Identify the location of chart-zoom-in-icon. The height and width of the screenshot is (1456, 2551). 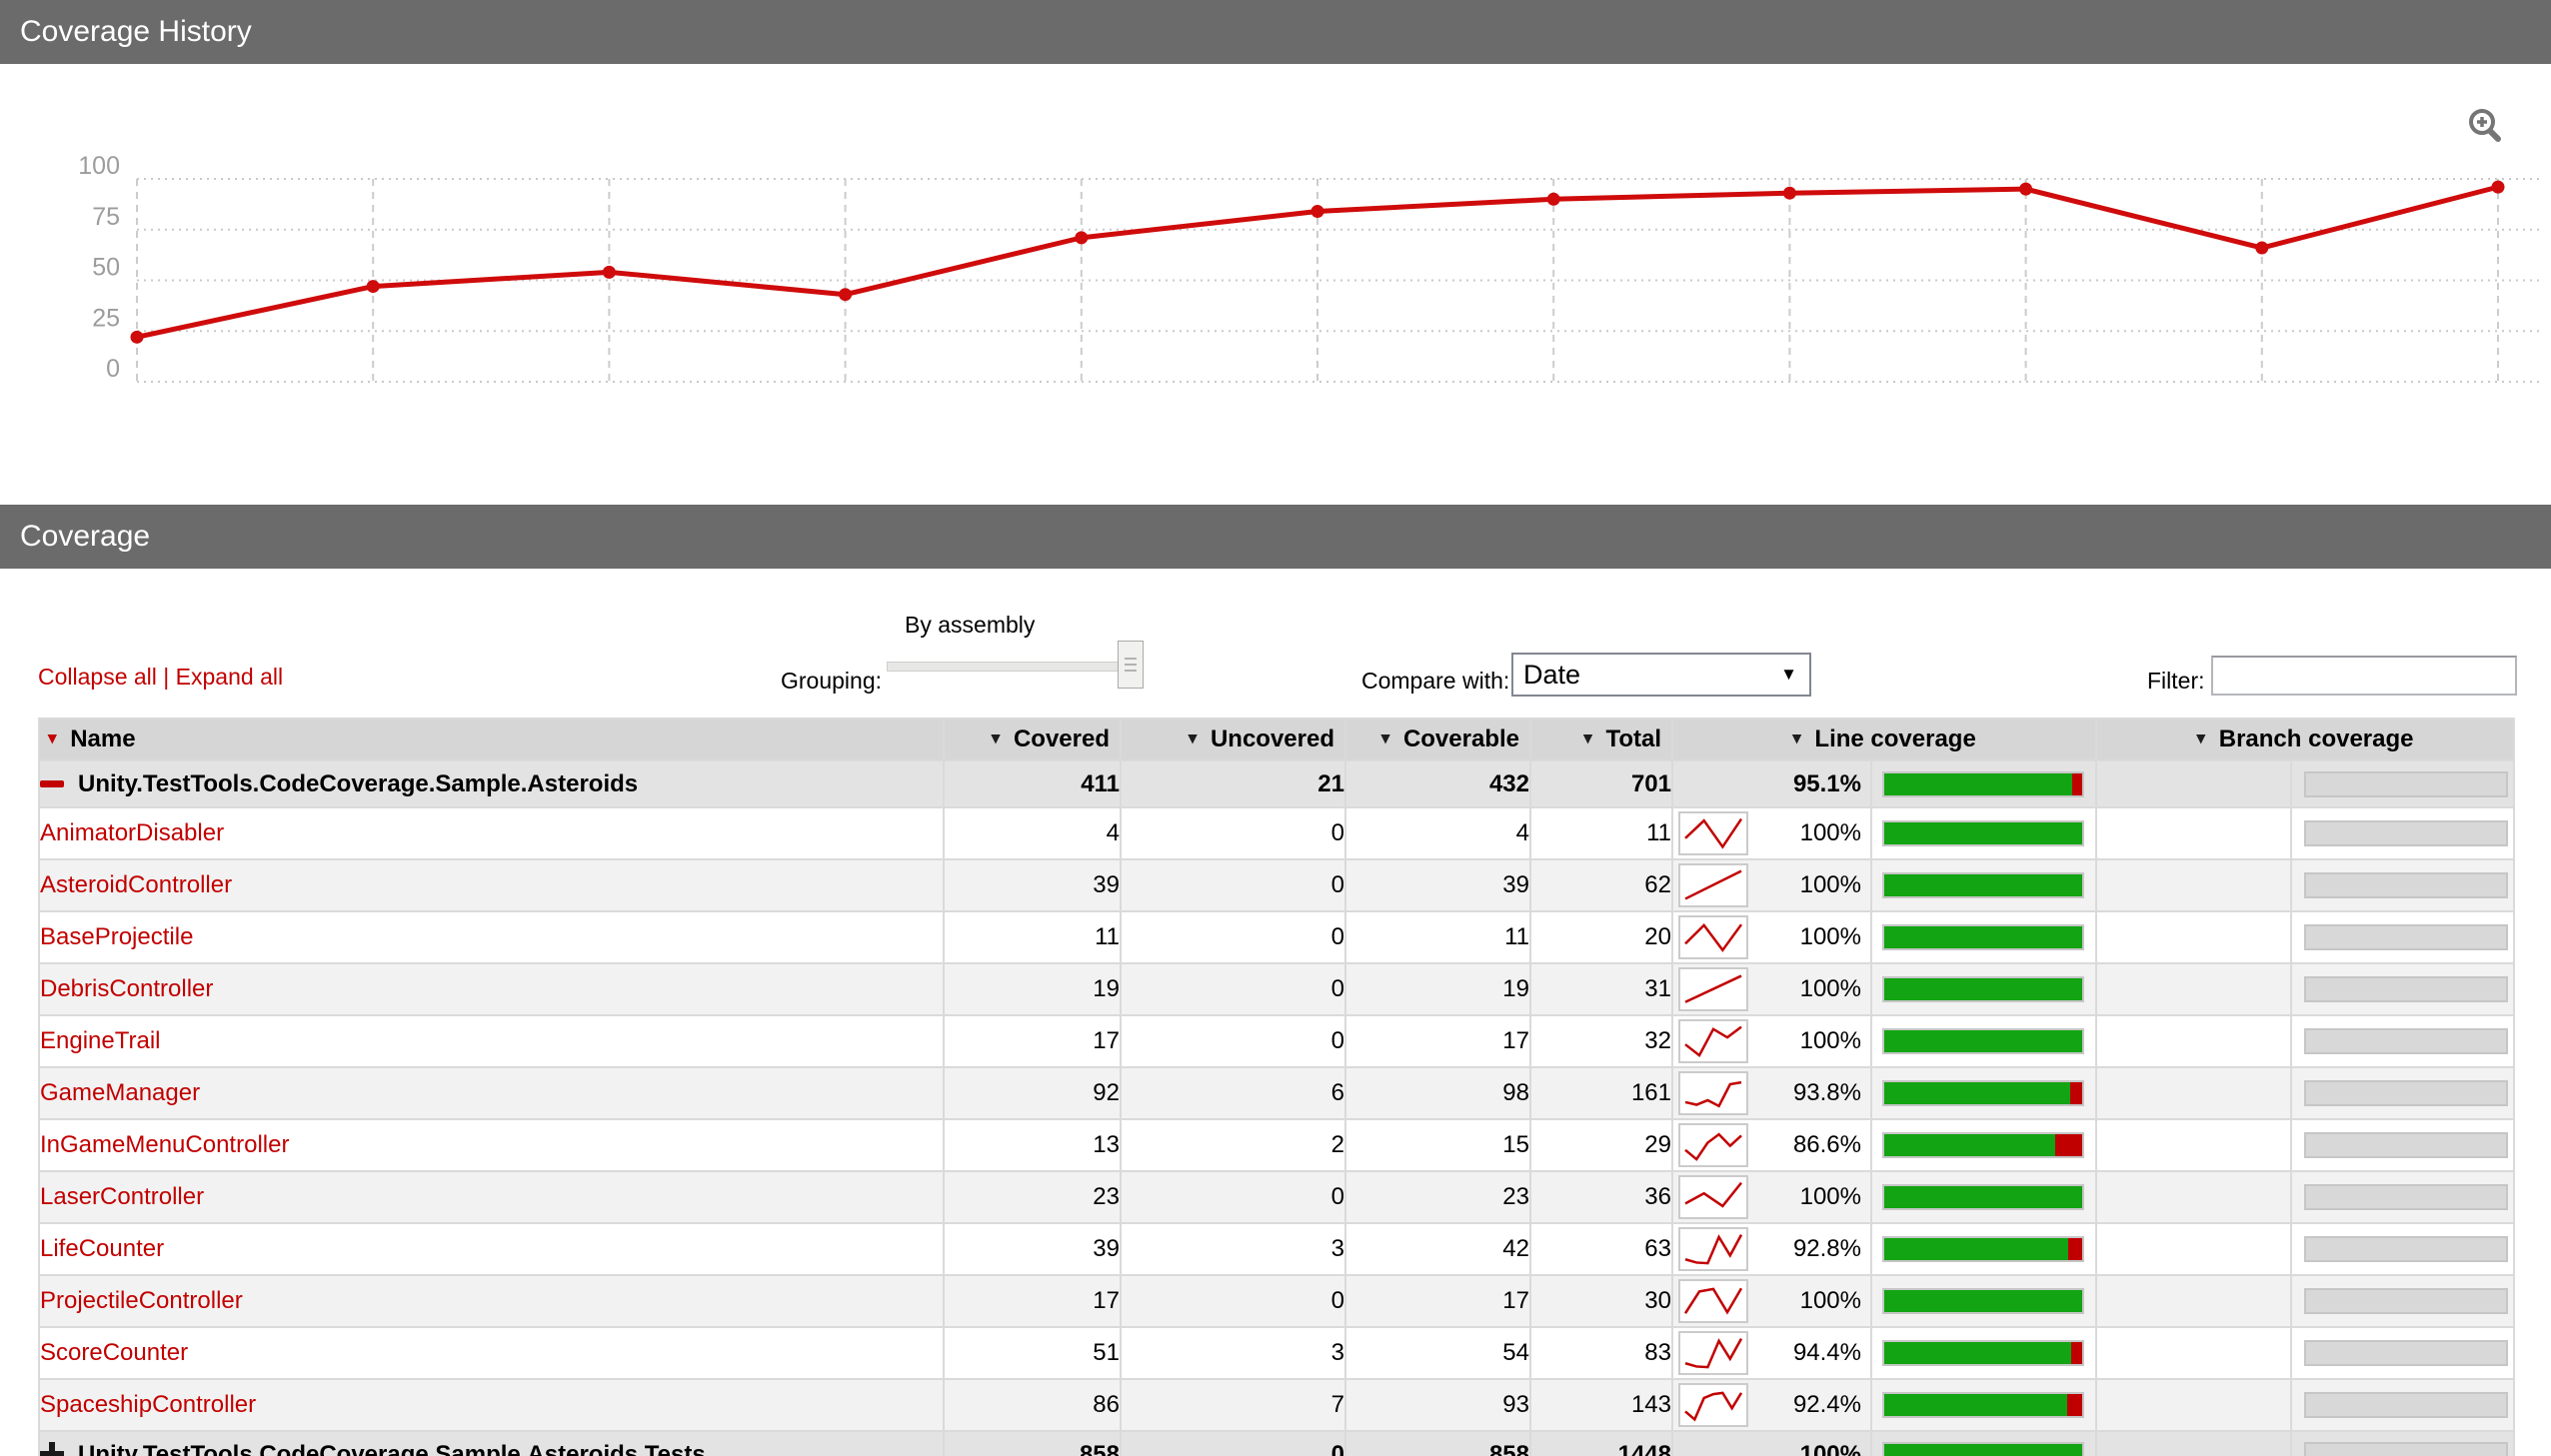
(2485, 126).